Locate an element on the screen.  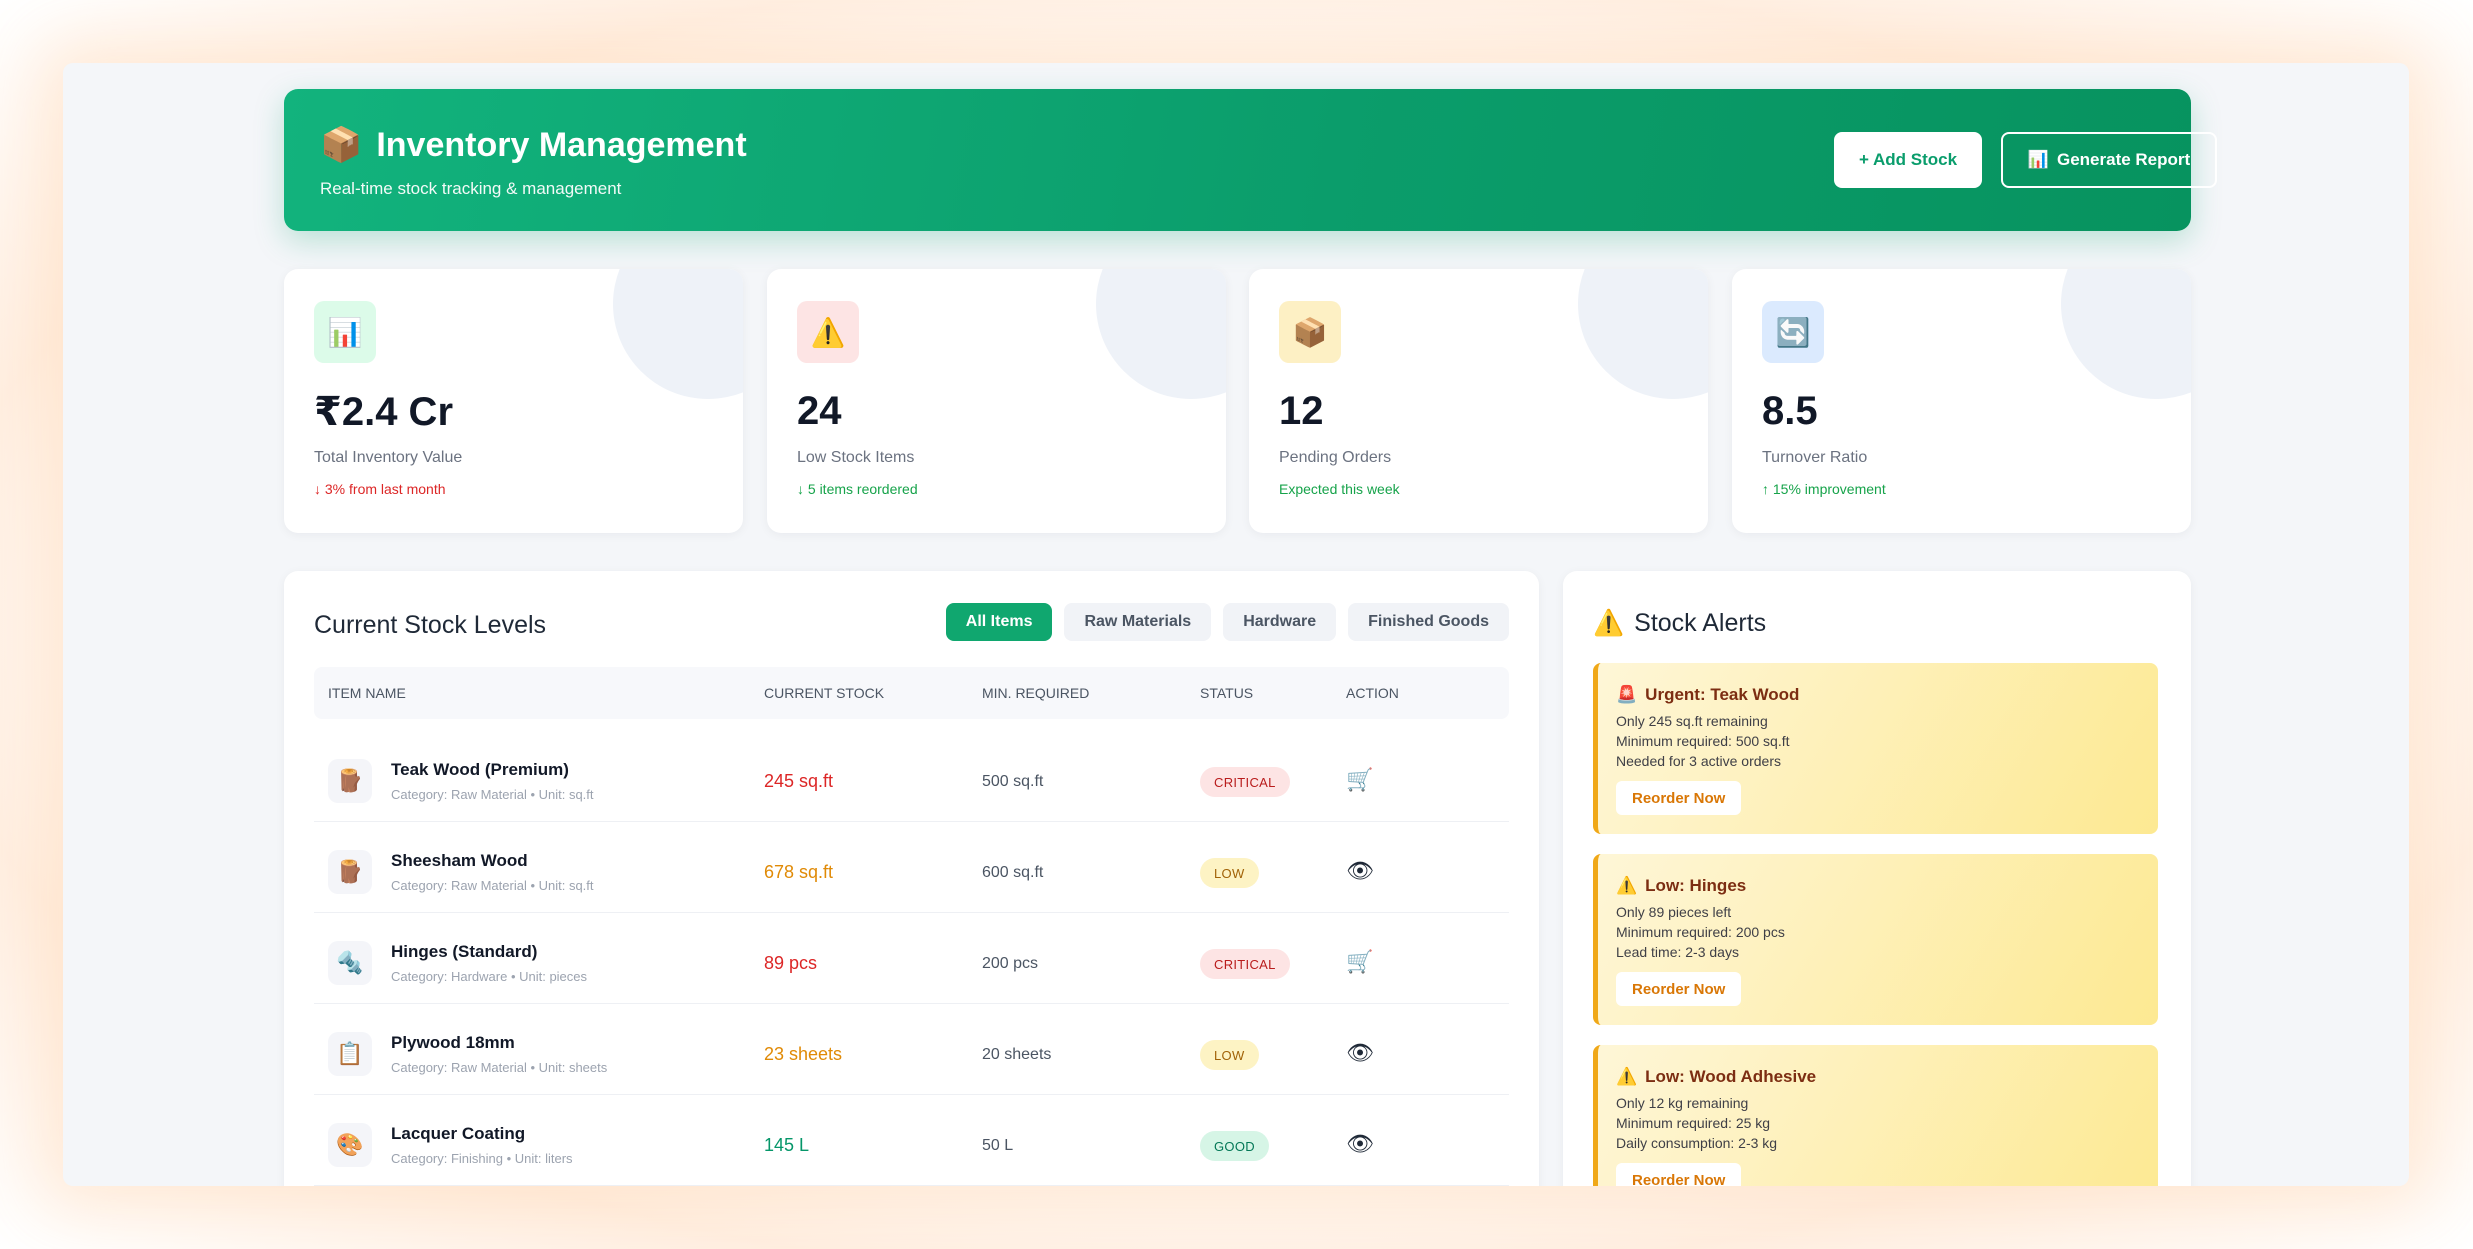
status-badge: GOOD is located at coordinates (1234, 1146).